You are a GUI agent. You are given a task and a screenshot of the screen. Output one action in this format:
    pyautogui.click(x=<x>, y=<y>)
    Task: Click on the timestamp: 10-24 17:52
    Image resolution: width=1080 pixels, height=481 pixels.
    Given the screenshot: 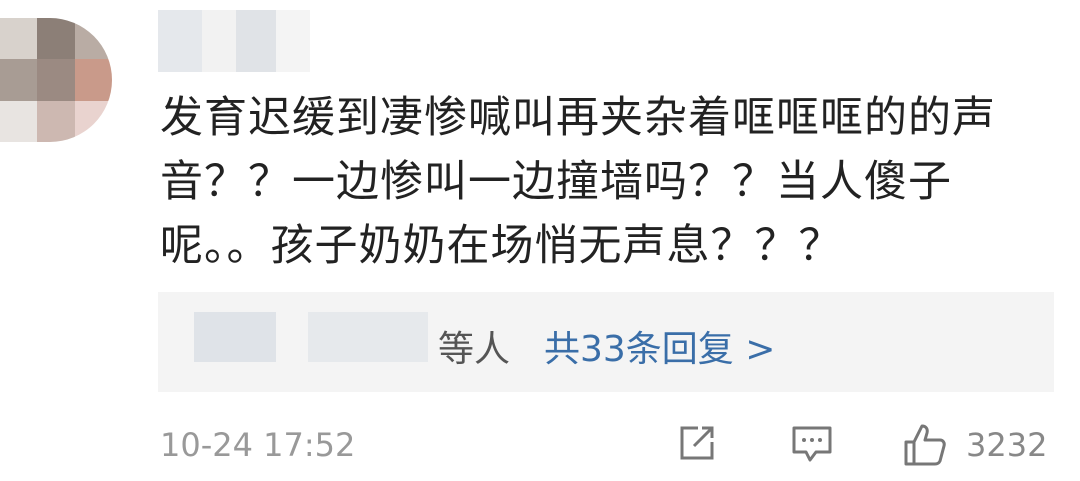 What is the action you would take?
    pyautogui.click(x=258, y=445)
    